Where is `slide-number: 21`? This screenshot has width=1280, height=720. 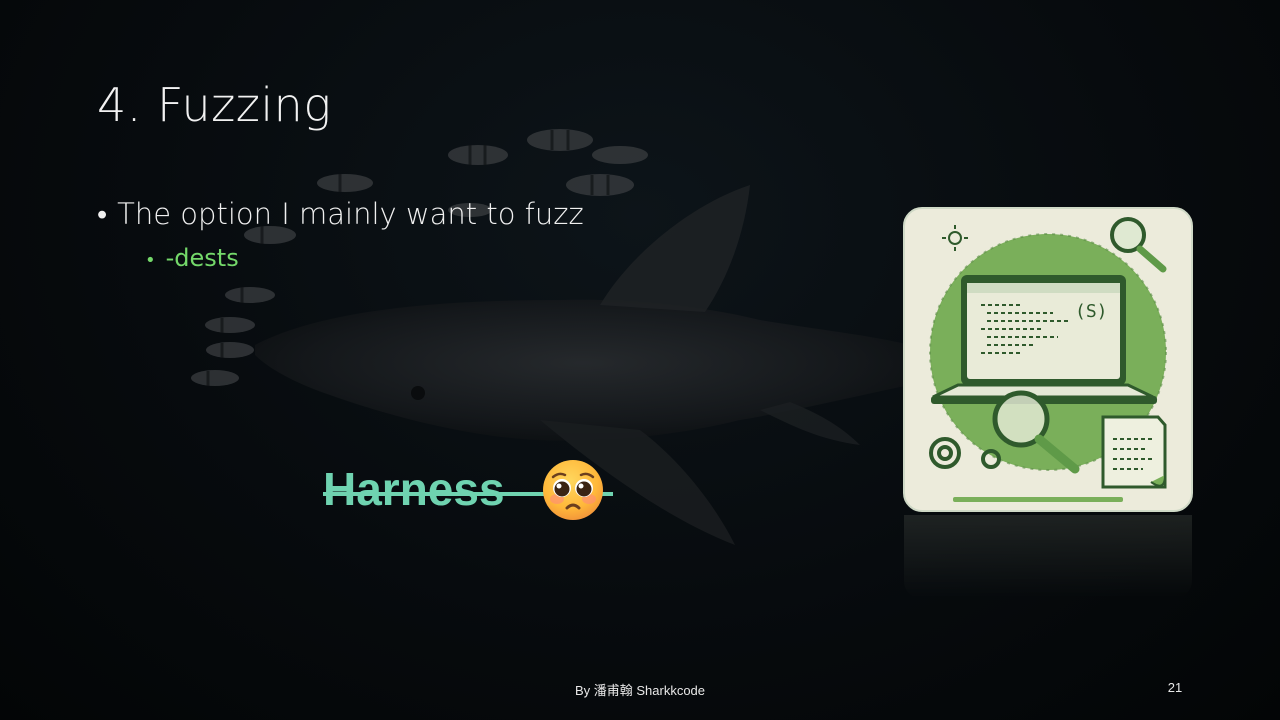 slide-number: 21 is located at coordinates (1175, 687).